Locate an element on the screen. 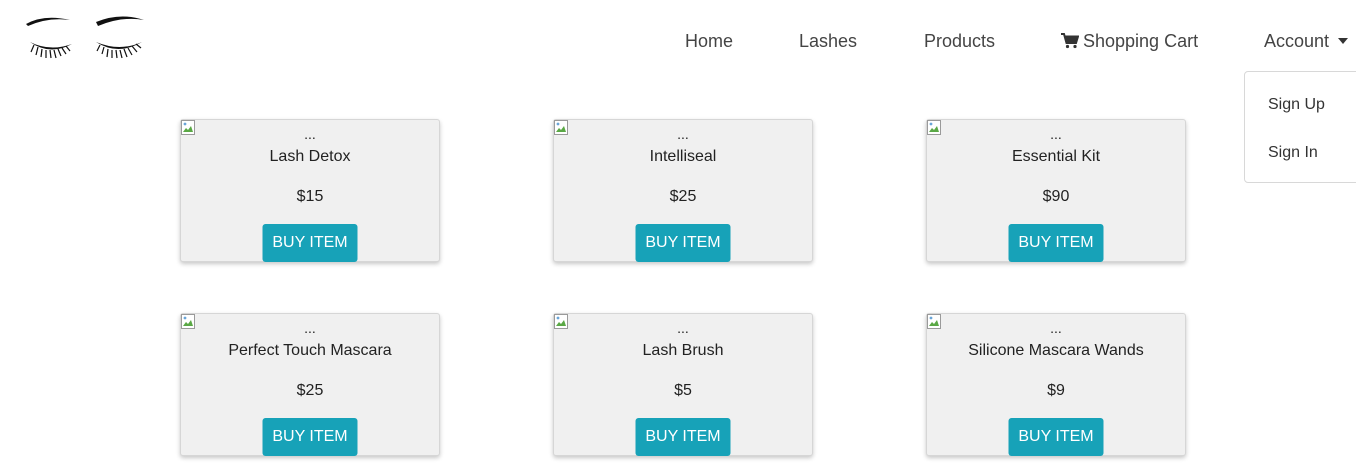 This screenshot has height=475, width=1356. dropdown-item-sign-up: Sign Up is located at coordinates (1296, 105).